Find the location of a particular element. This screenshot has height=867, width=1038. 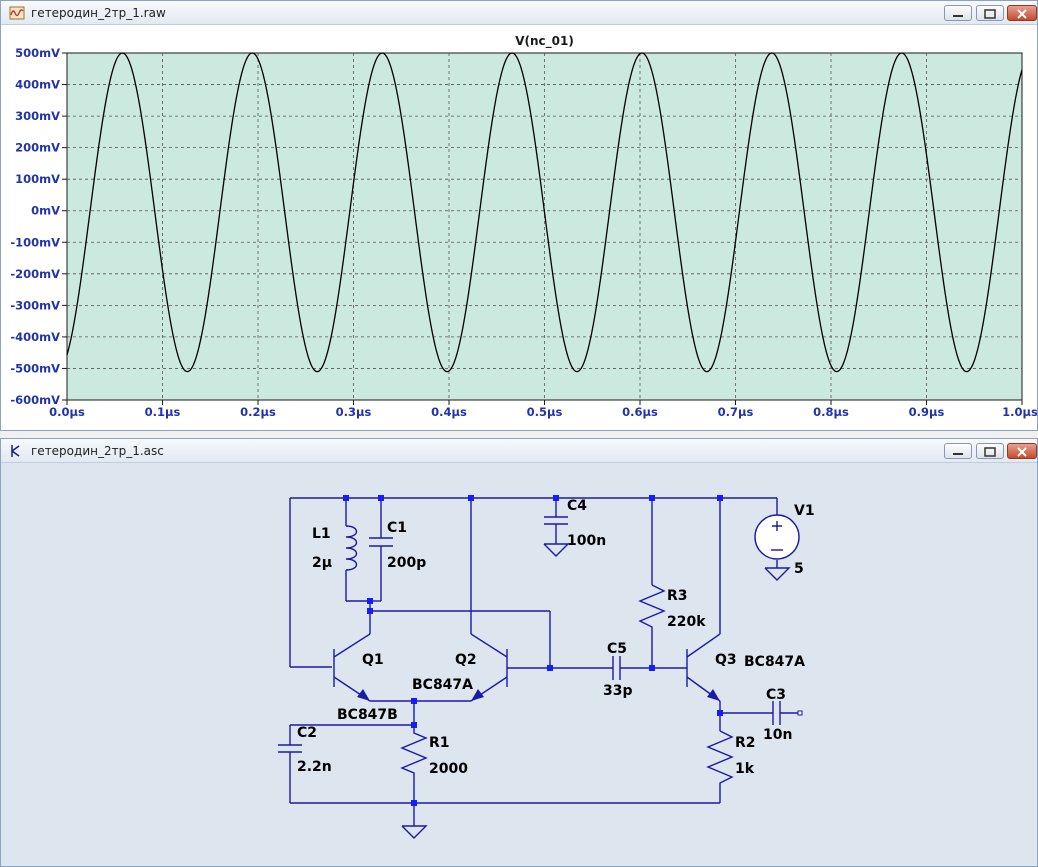

r2-name: R2 is located at coordinates (745, 743).